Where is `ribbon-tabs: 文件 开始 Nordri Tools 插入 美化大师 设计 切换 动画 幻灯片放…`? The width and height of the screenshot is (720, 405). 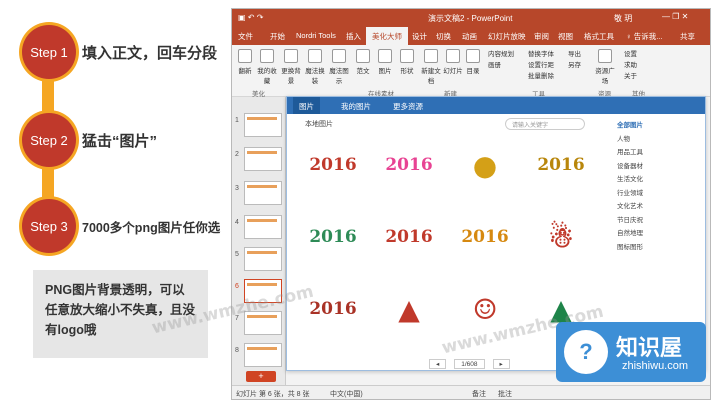 ribbon-tabs: 文件 开始 Nordri Tools 插入 美化大师 设计 切换 动画 幻灯片放… is located at coordinates (471, 36).